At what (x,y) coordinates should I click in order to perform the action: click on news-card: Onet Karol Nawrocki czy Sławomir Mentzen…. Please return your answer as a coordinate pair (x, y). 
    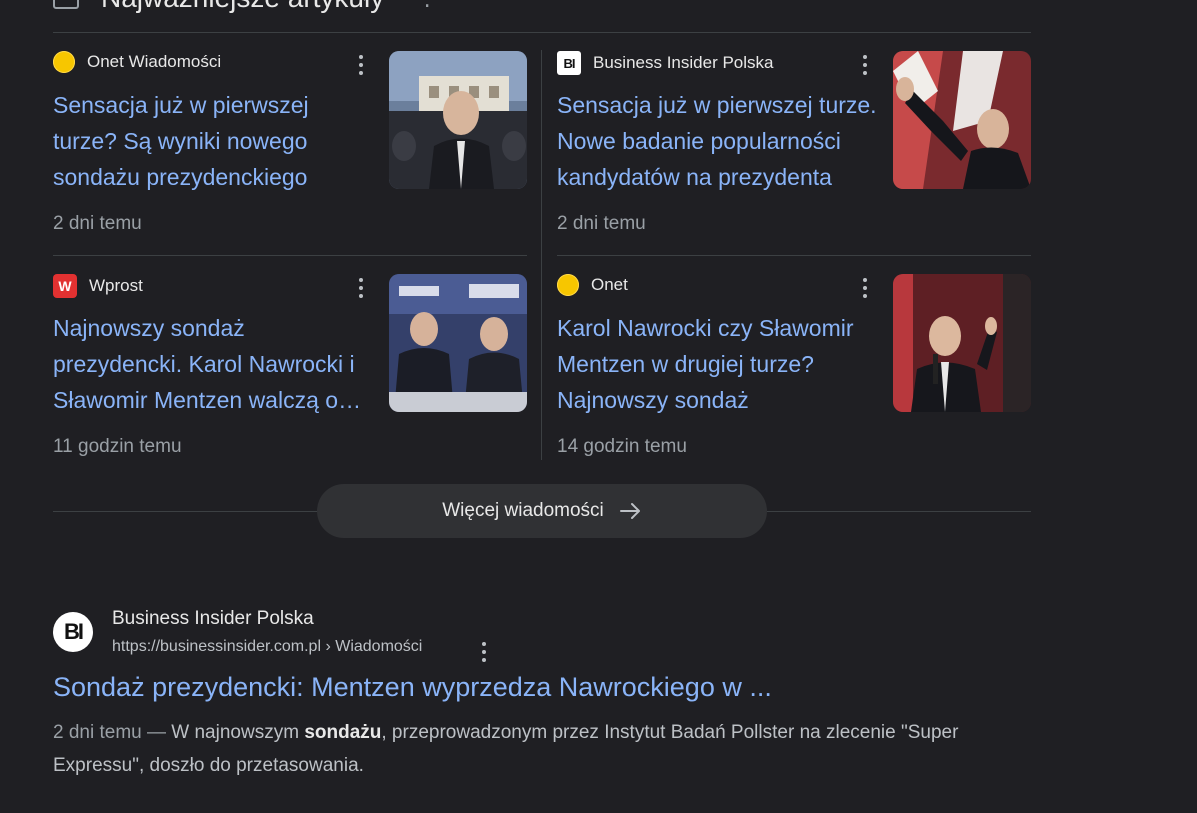
    Looking at the image, I should click on (794, 367).